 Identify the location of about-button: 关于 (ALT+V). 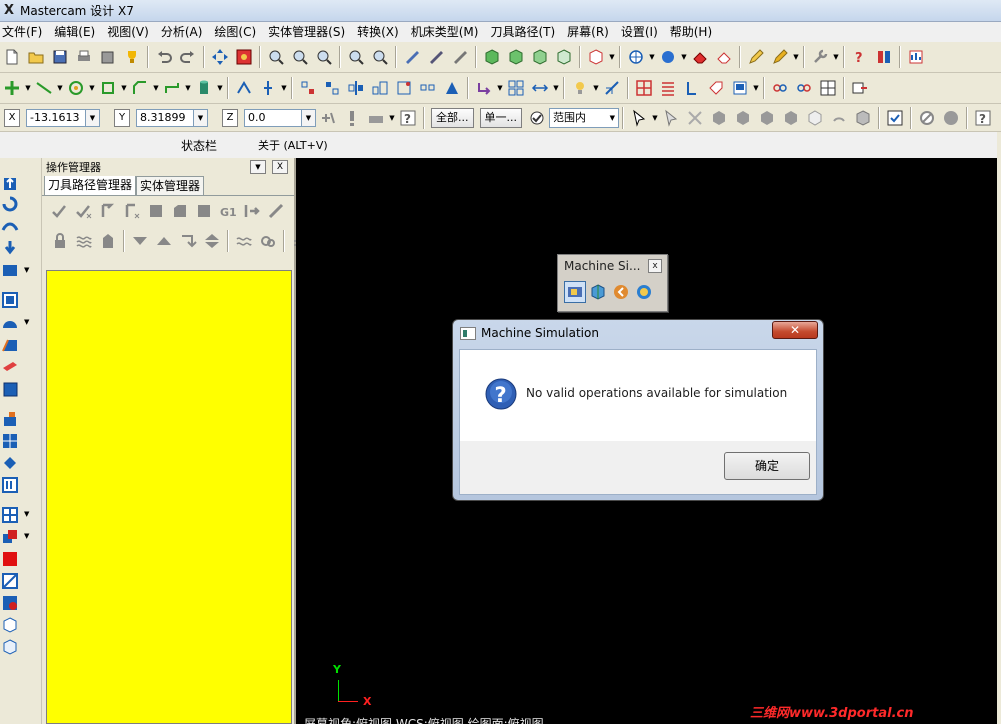
(293, 145).